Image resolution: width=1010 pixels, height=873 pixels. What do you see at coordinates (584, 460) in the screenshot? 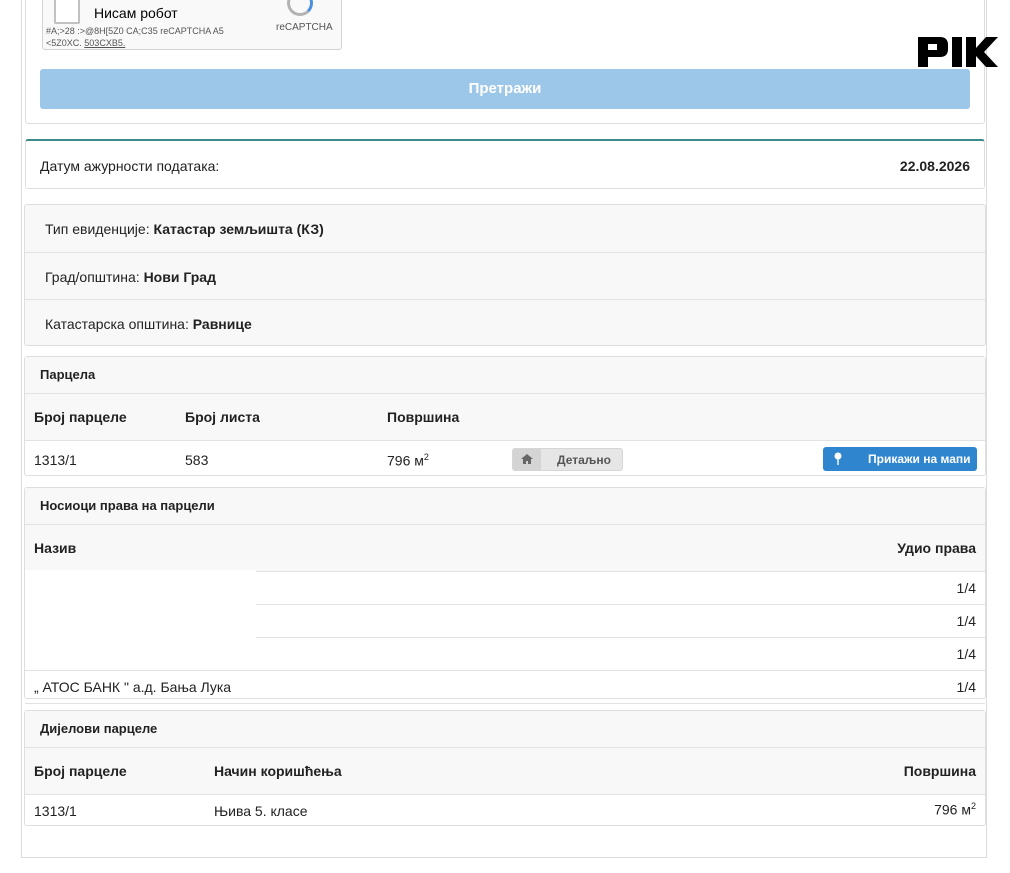
I see `detail-button-label: Детаљно` at bounding box center [584, 460].